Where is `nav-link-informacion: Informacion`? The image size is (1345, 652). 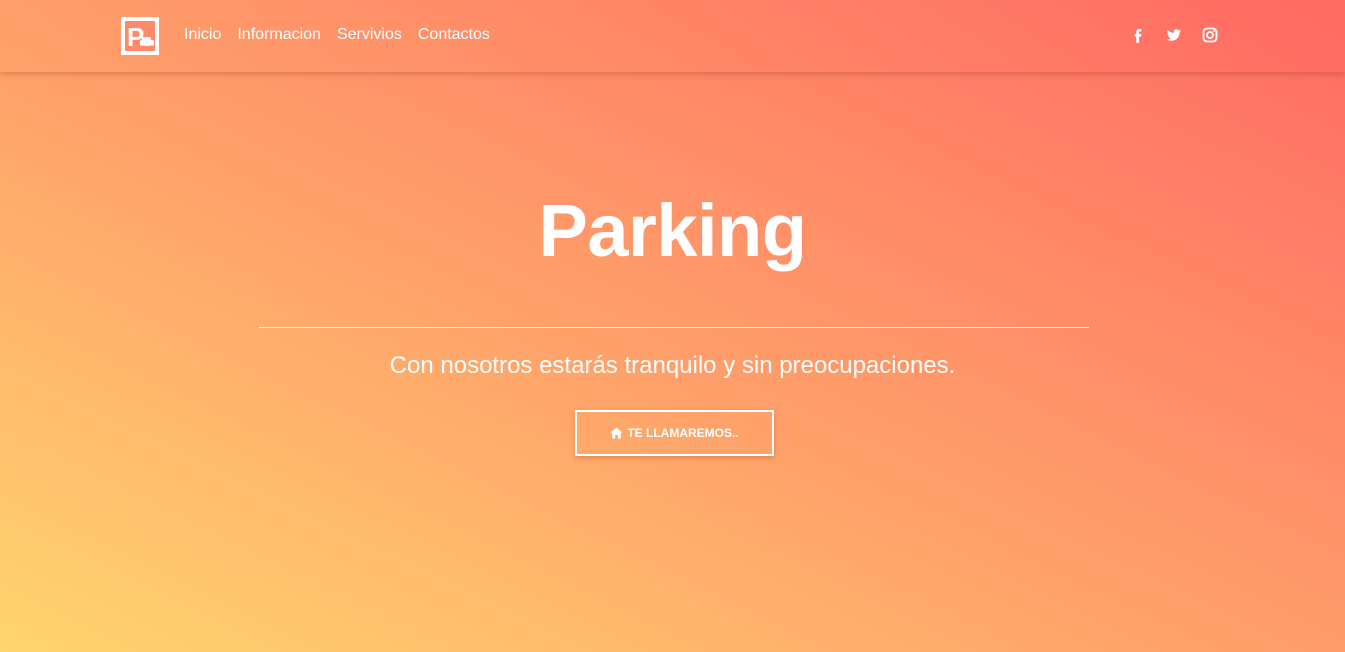 nav-link-informacion: Informacion is located at coordinates (279, 35).